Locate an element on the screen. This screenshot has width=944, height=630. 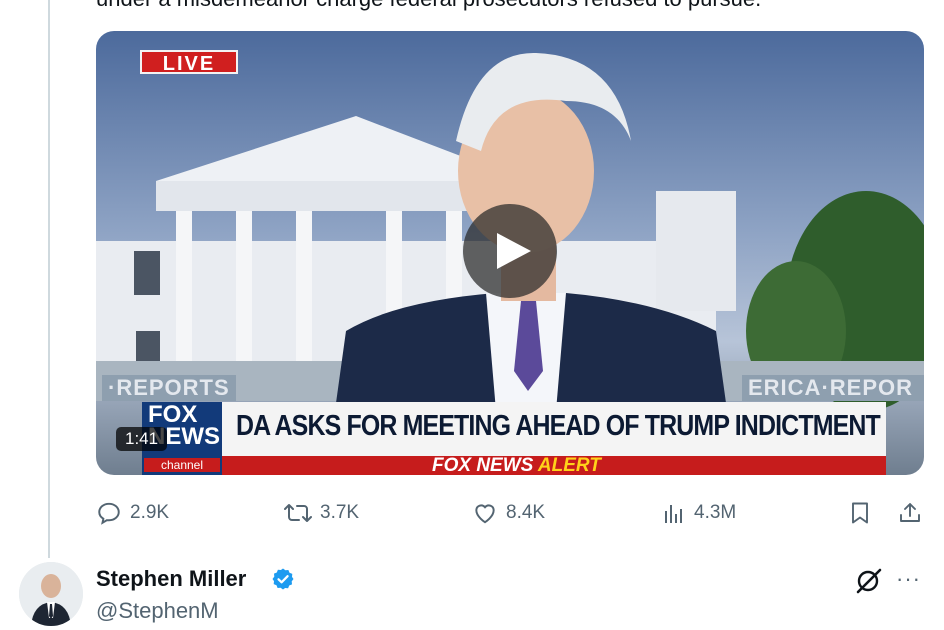
tweet-actions: 2.9K 3.7K 8.4K 4.3M is located at coordinates (510, 513).